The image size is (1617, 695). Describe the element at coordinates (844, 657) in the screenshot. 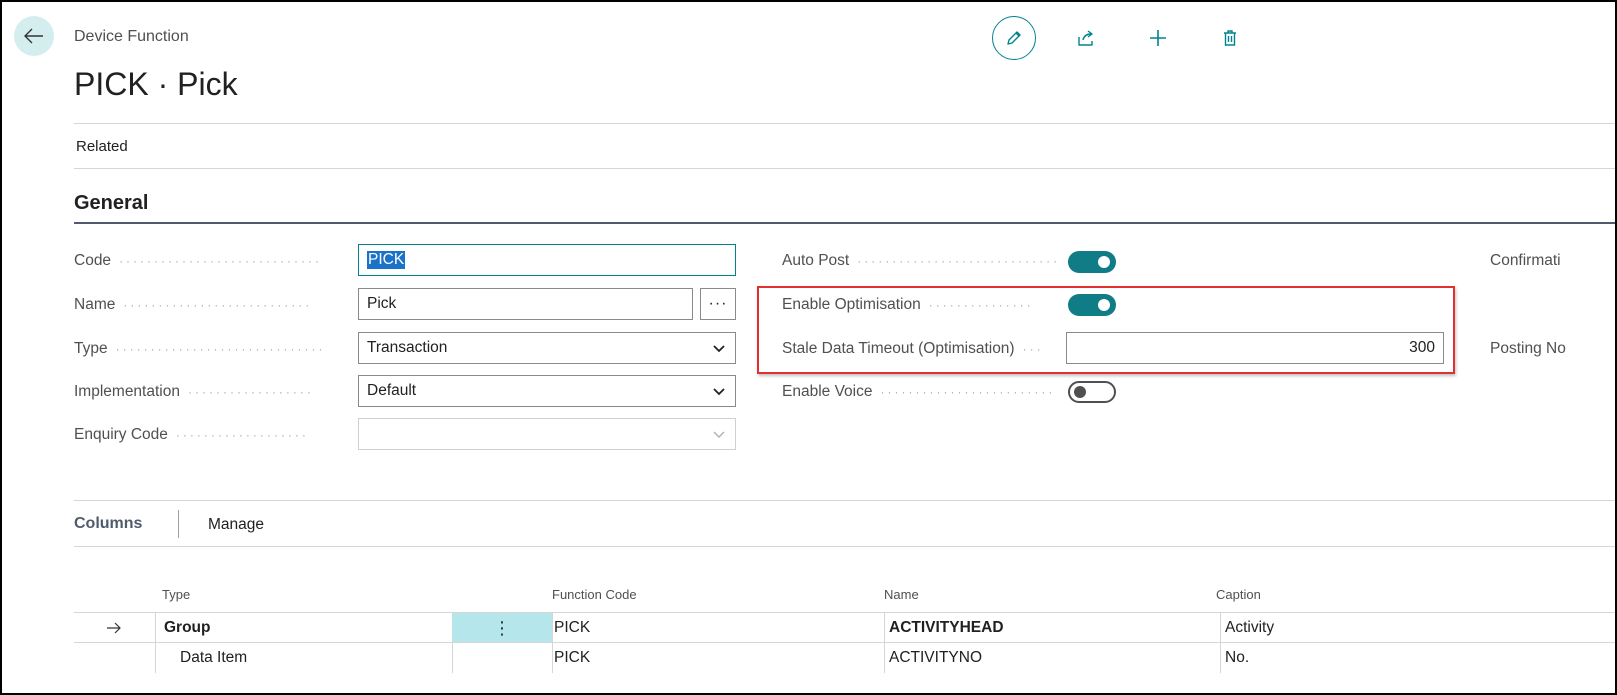

I see `table-row: Data Item PICK ACTIVITYNO No.` at that location.